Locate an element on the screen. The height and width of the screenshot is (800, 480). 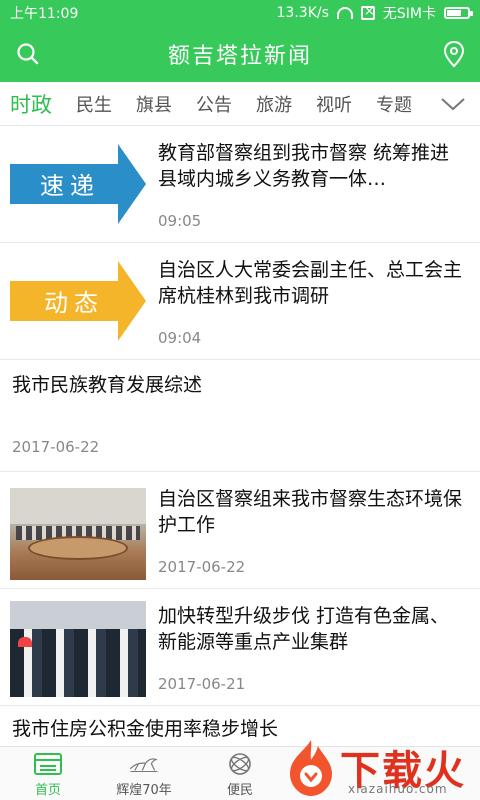
status-right: 13.3K/s 无SIM卡 is located at coordinates (374, 13).